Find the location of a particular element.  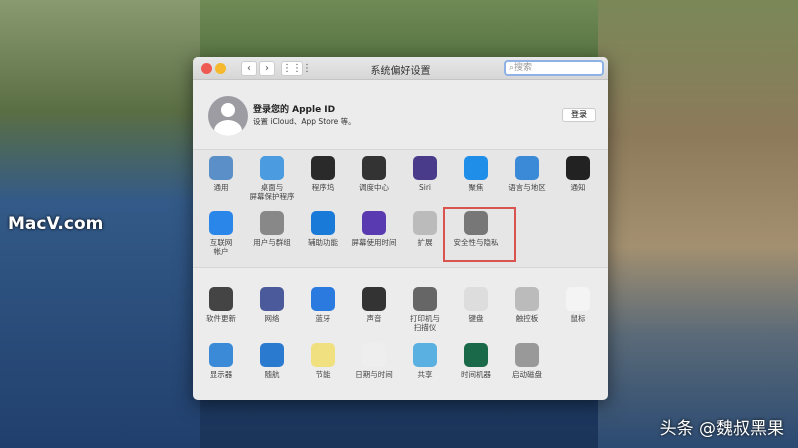

pref-item-label: 共享 is located at coordinates (425, 374).